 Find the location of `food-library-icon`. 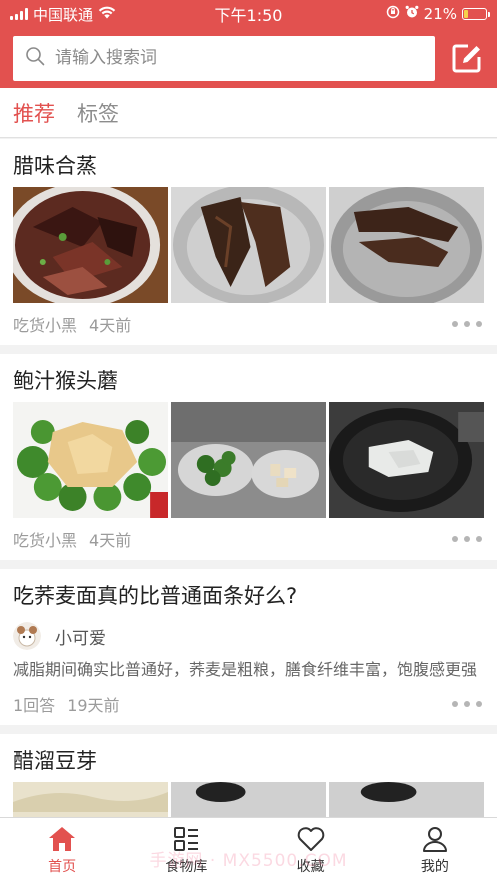

food-library-icon is located at coordinates (186, 839).